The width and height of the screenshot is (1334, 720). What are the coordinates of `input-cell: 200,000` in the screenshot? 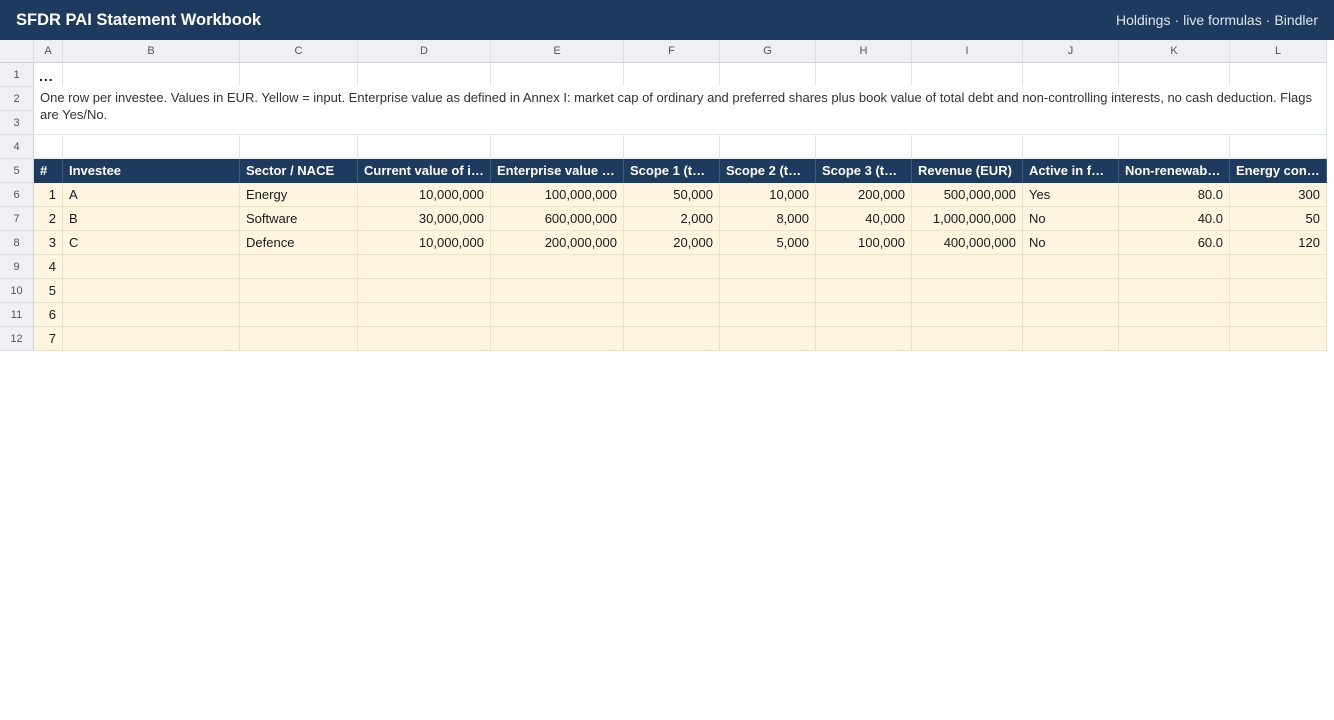 It's located at (864, 195).